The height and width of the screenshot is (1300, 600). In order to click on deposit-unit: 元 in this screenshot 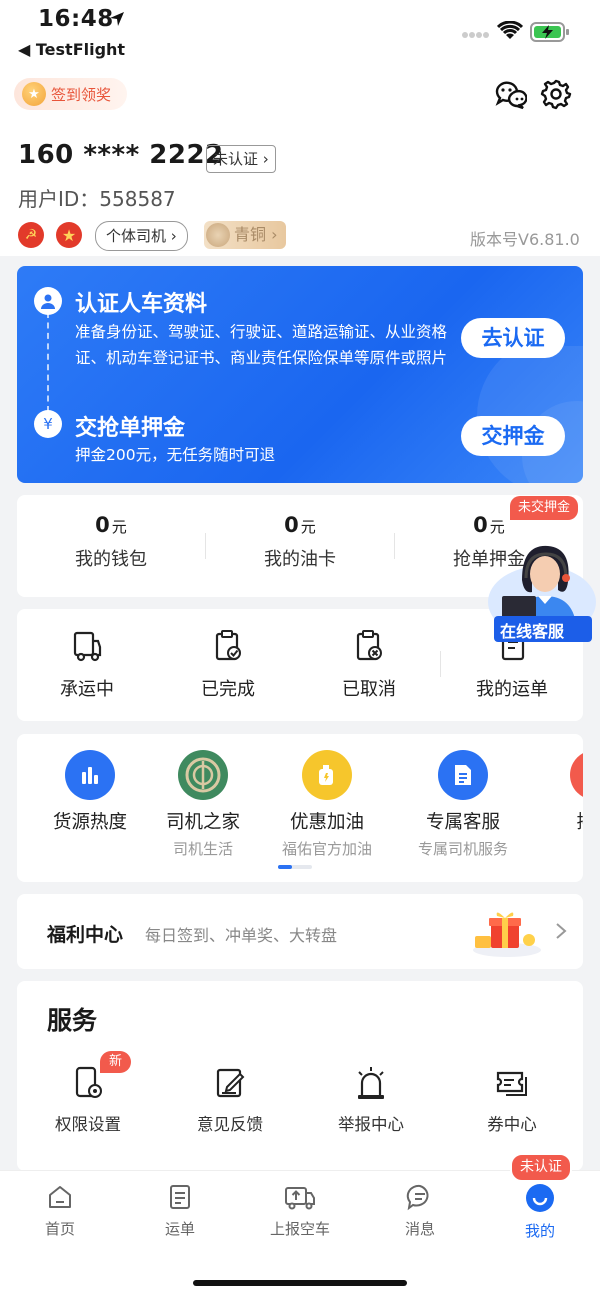, I will do `click(497, 527)`.